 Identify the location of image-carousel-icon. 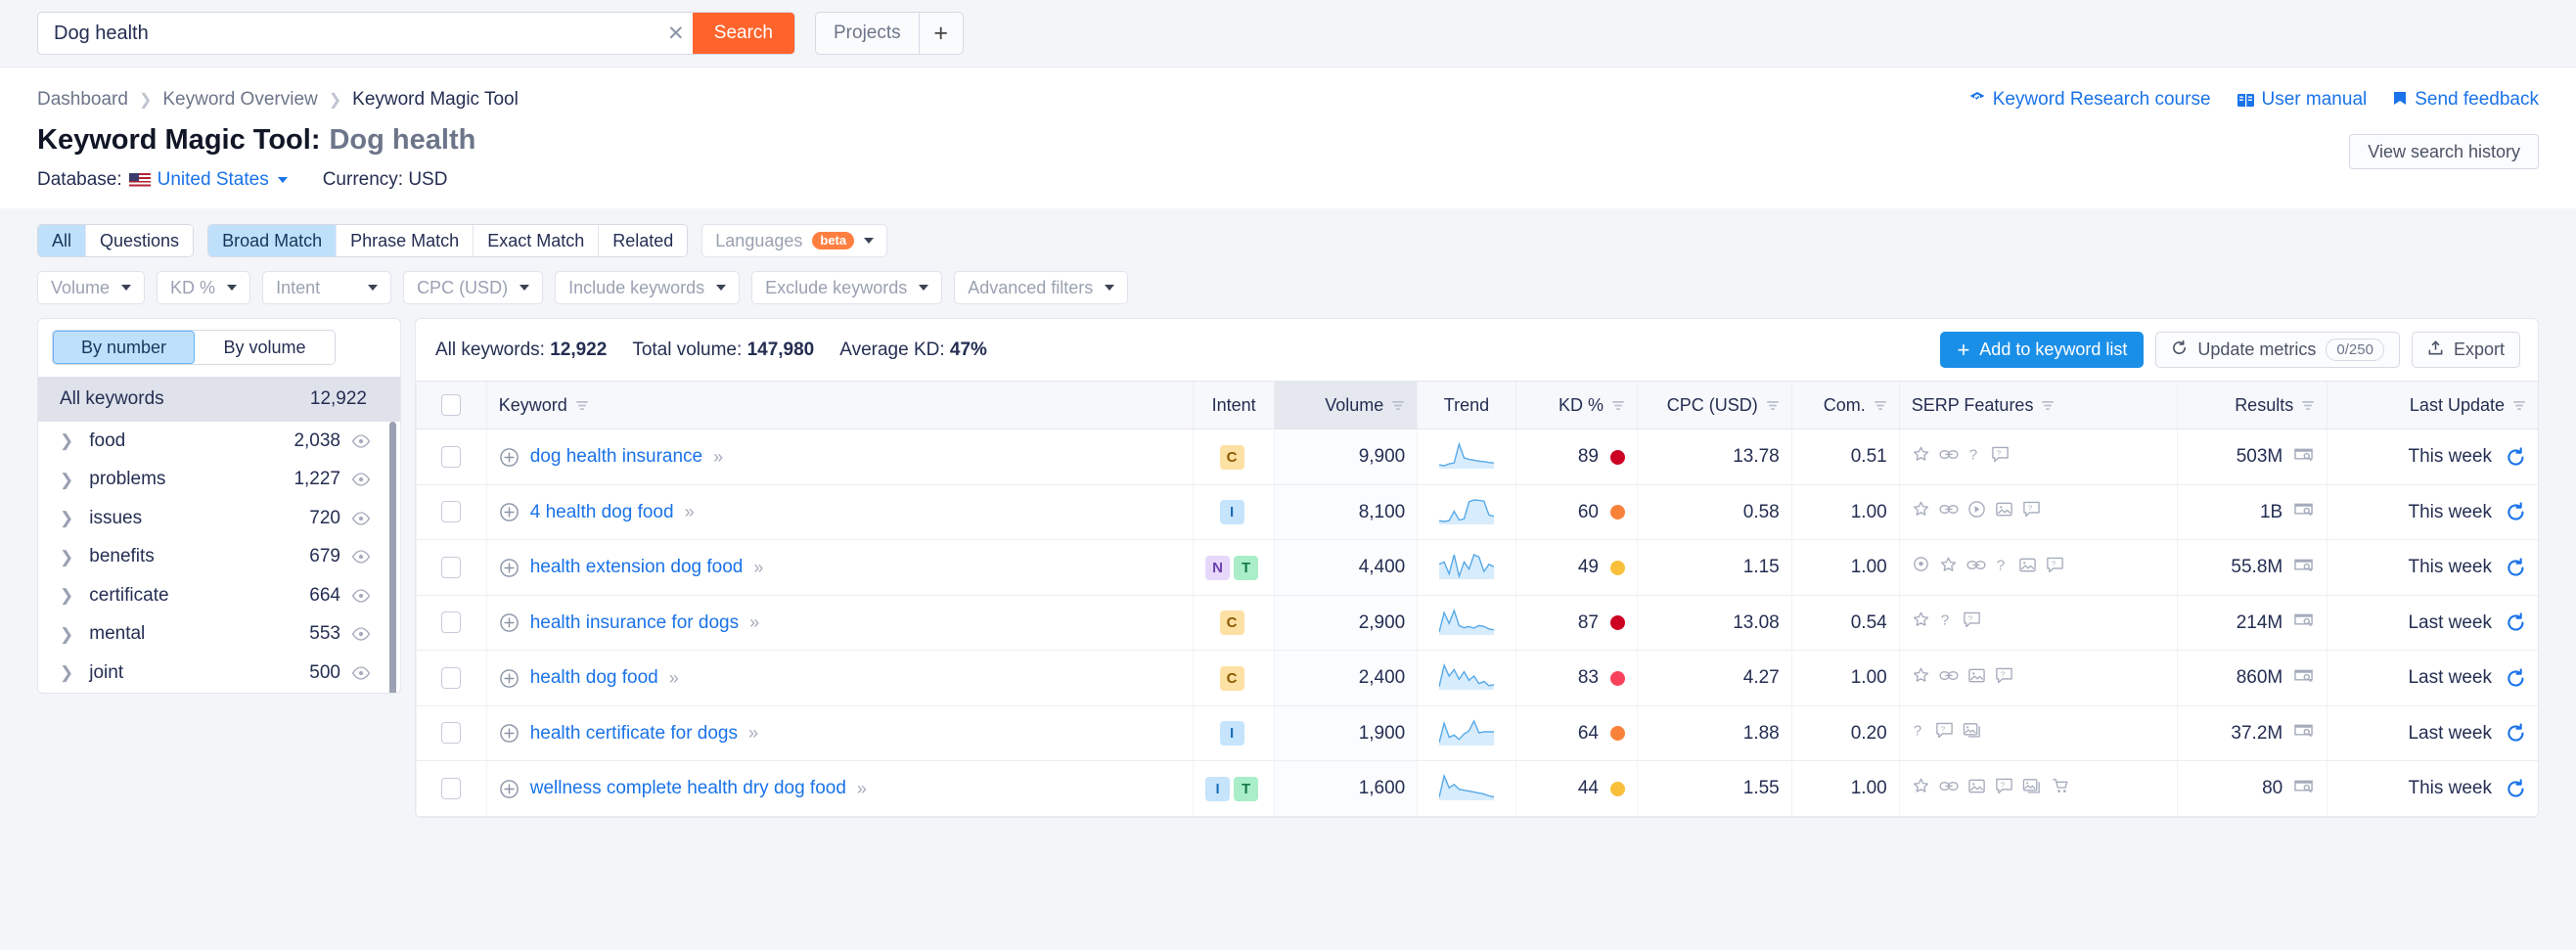
(2032, 789).